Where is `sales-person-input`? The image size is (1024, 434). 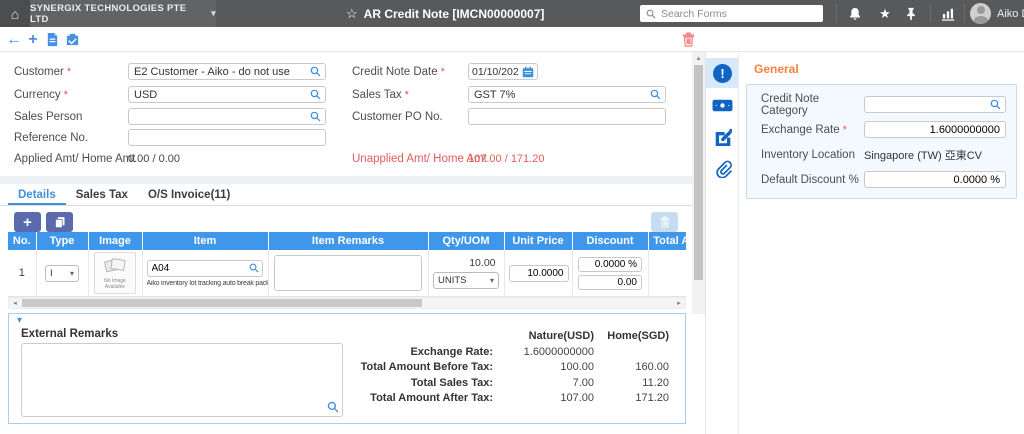
sales-person-input is located at coordinates (227, 116).